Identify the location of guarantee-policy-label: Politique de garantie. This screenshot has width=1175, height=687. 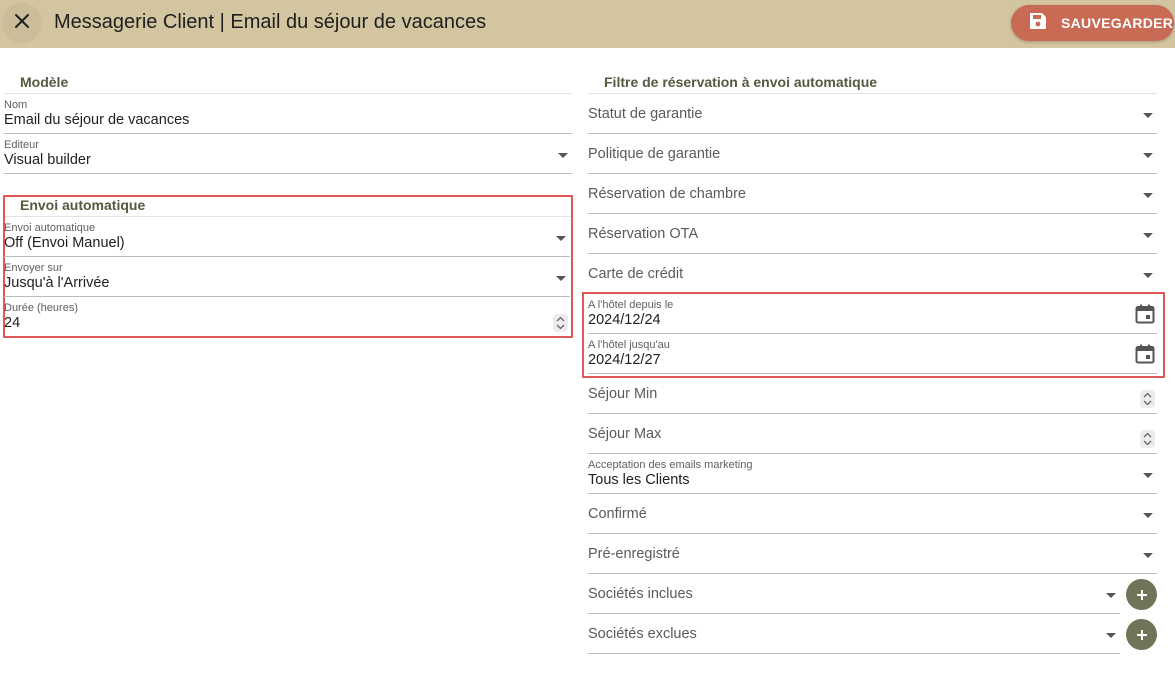
(654, 154).